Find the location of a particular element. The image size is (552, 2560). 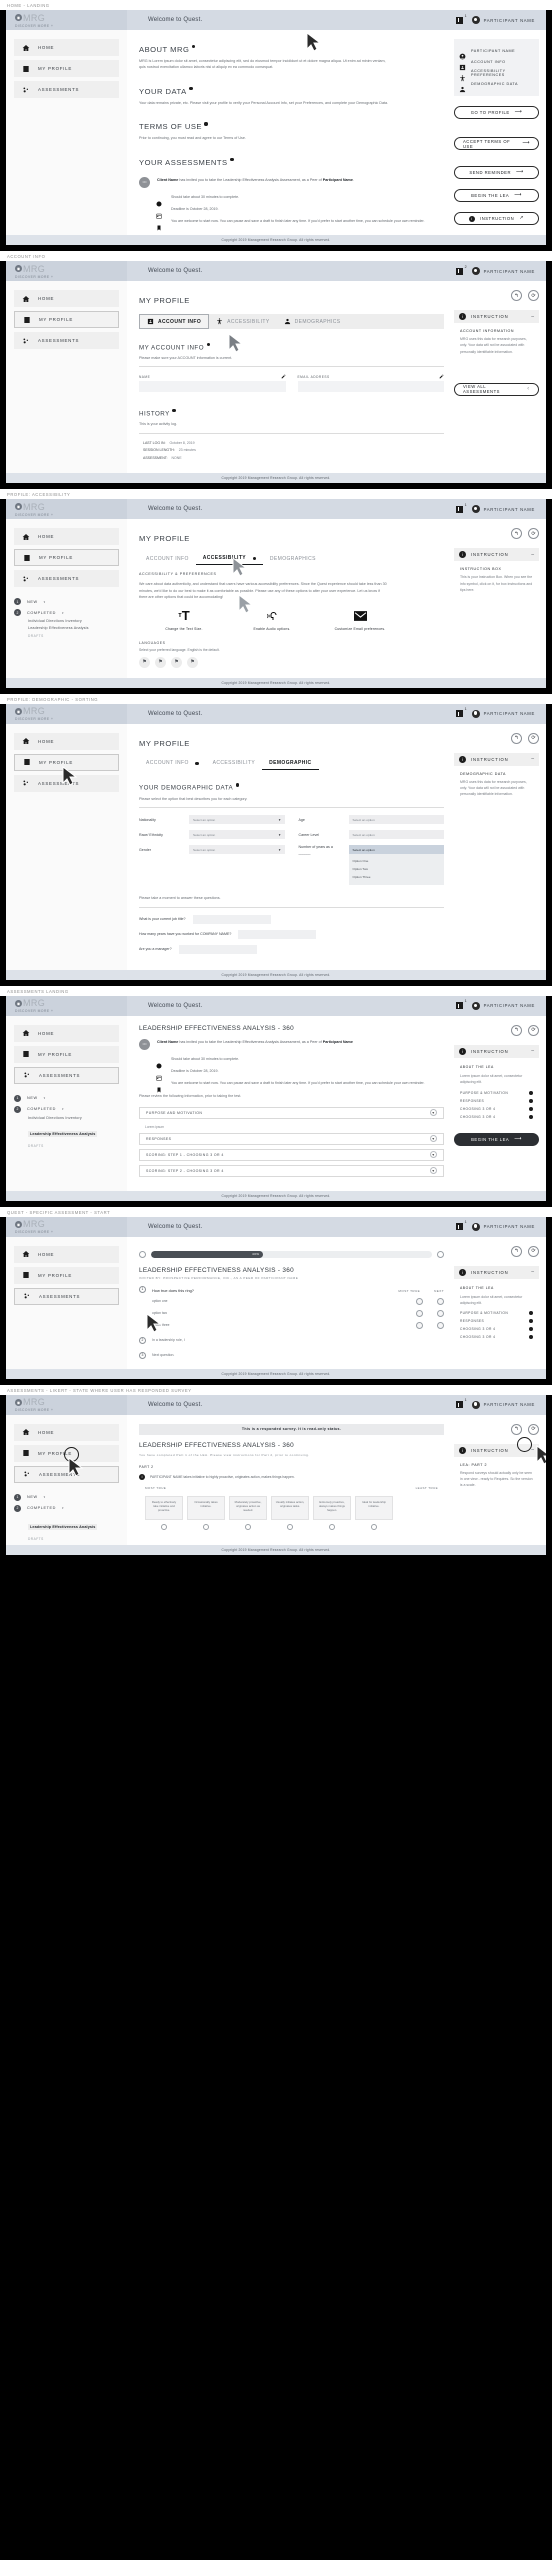

number-of-years-select: Select an option is located at coordinates (396, 850).